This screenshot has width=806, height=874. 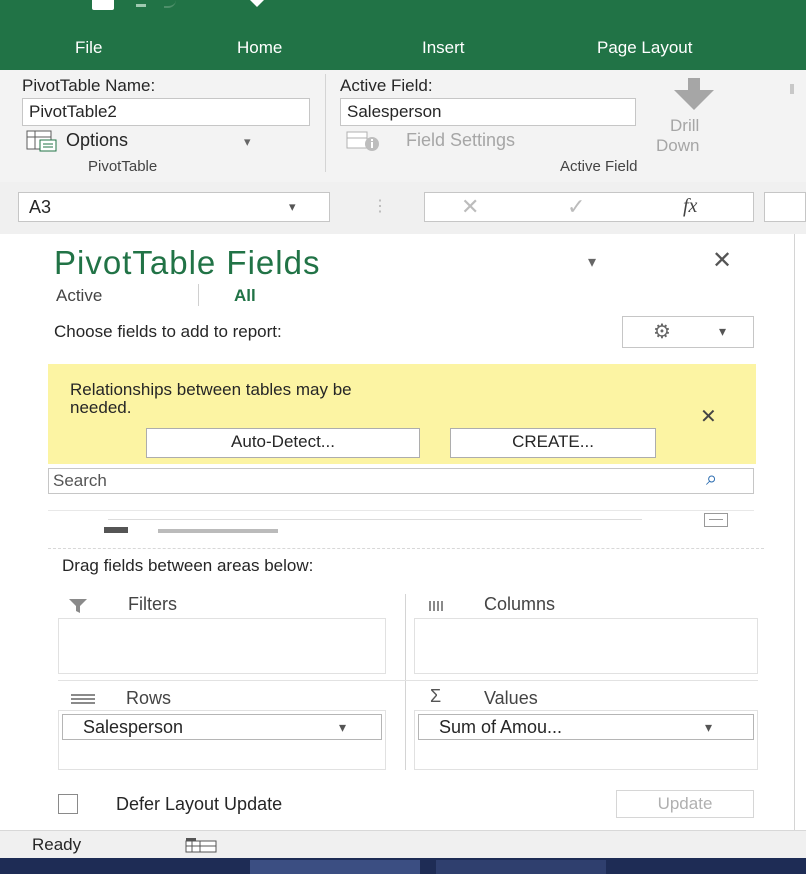 I want to click on relationship-message-line2: needed., so click(x=101, y=407).